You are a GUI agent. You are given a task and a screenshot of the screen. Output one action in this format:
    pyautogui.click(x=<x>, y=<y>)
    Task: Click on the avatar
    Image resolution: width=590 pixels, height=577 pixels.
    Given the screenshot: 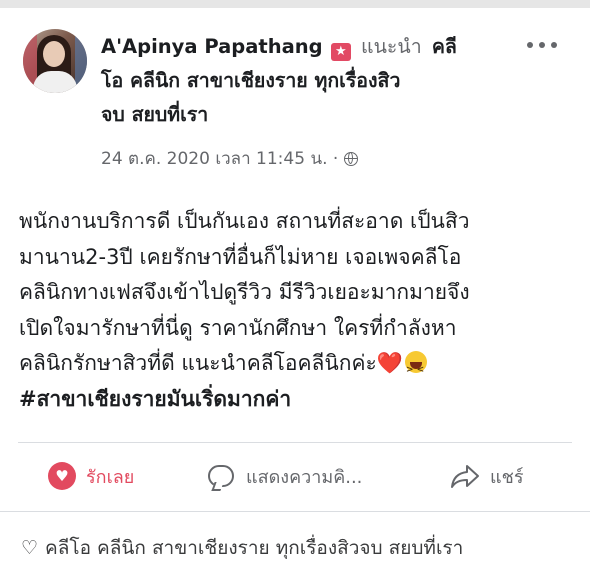 What is the action you would take?
    pyautogui.click(x=55, y=61)
    